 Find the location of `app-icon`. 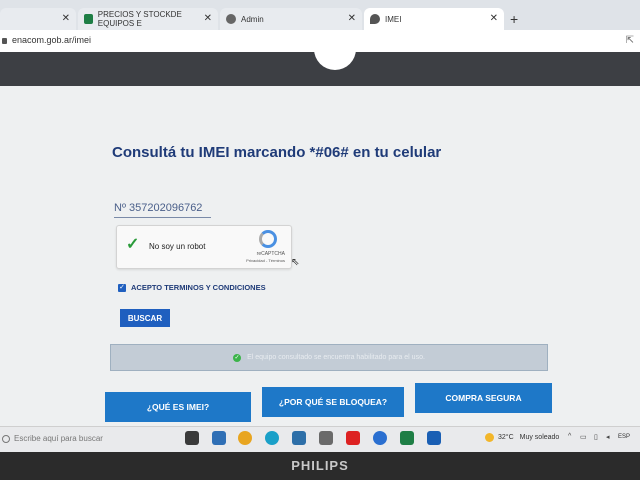

app-icon is located at coordinates (299, 438).